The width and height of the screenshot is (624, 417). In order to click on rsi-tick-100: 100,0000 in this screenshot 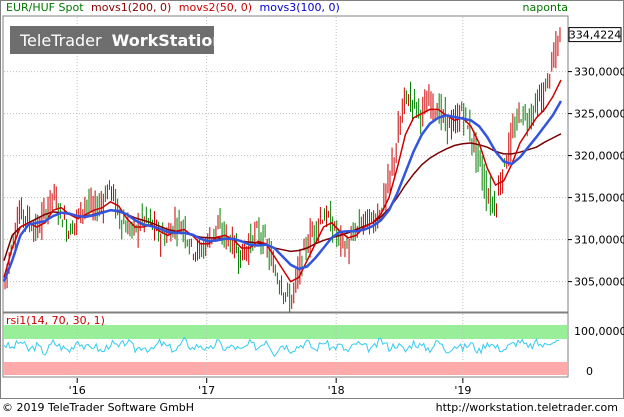, I will do `click(599, 331)`.